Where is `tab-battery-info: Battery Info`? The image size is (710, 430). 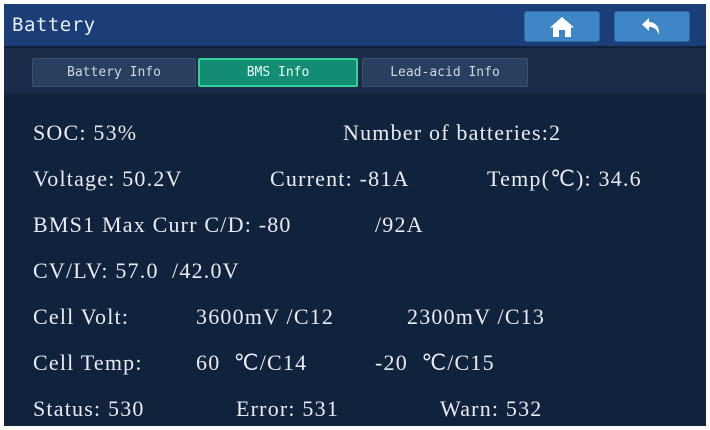
tab-battery-info: Battery Info is located at coordinates (114, 72).